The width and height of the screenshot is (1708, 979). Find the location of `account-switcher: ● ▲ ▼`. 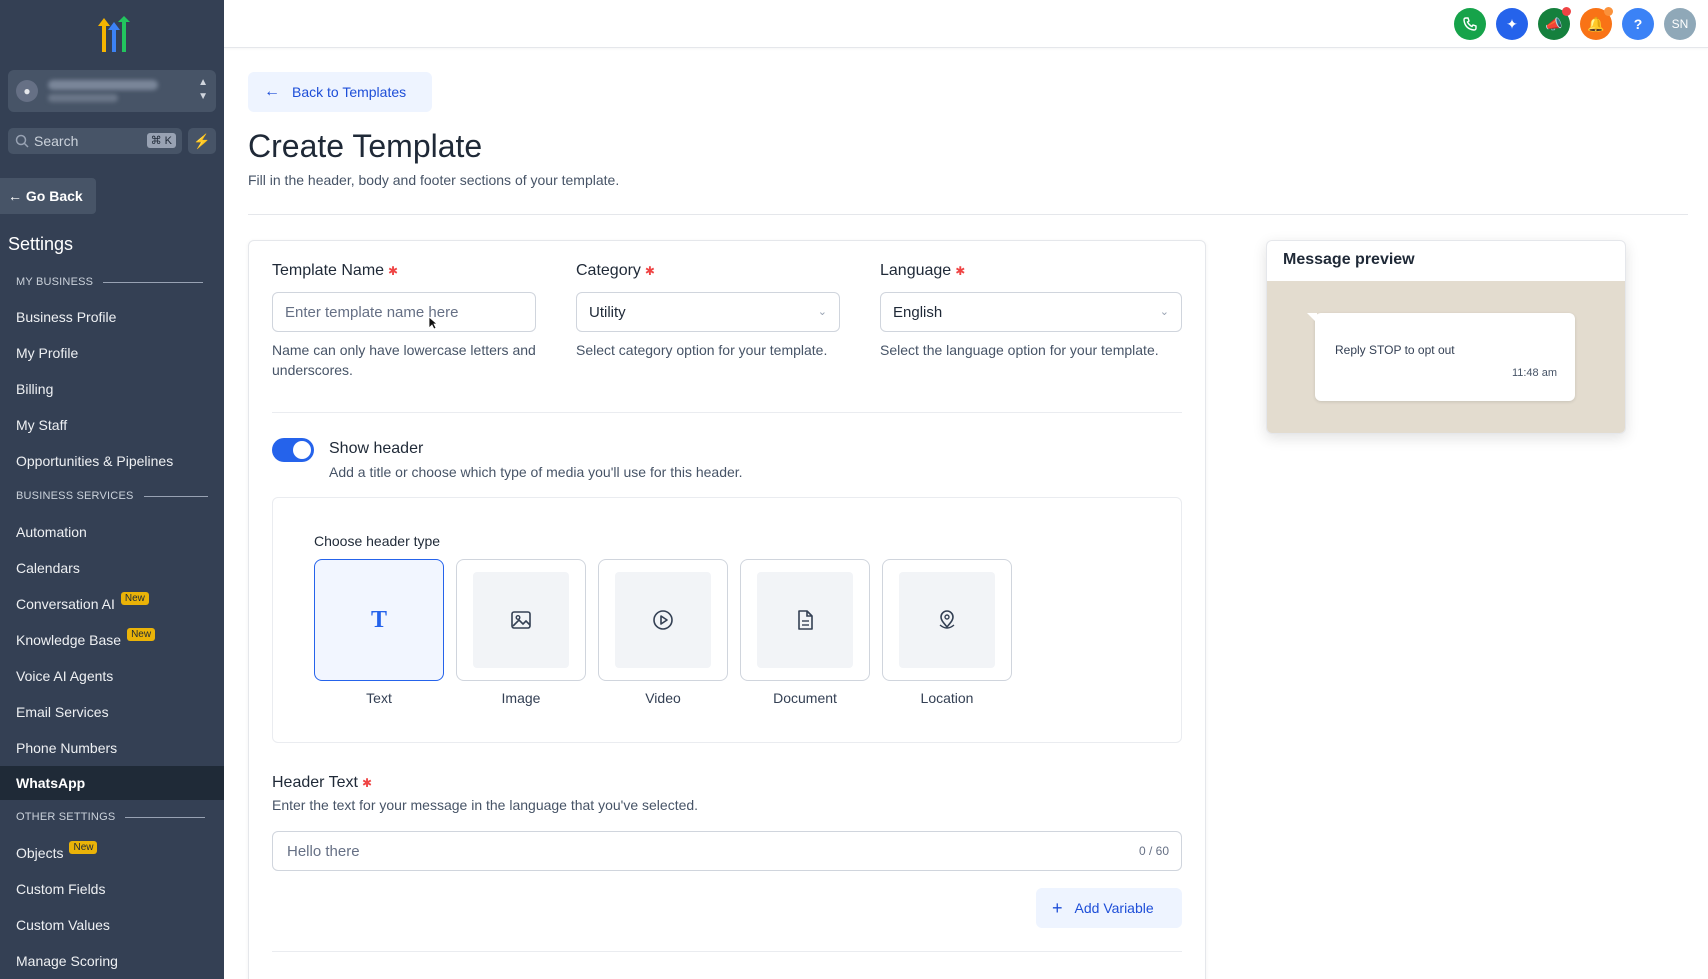

account-switcher: ● ▲ ▼ is located at coordinates (112, 91).